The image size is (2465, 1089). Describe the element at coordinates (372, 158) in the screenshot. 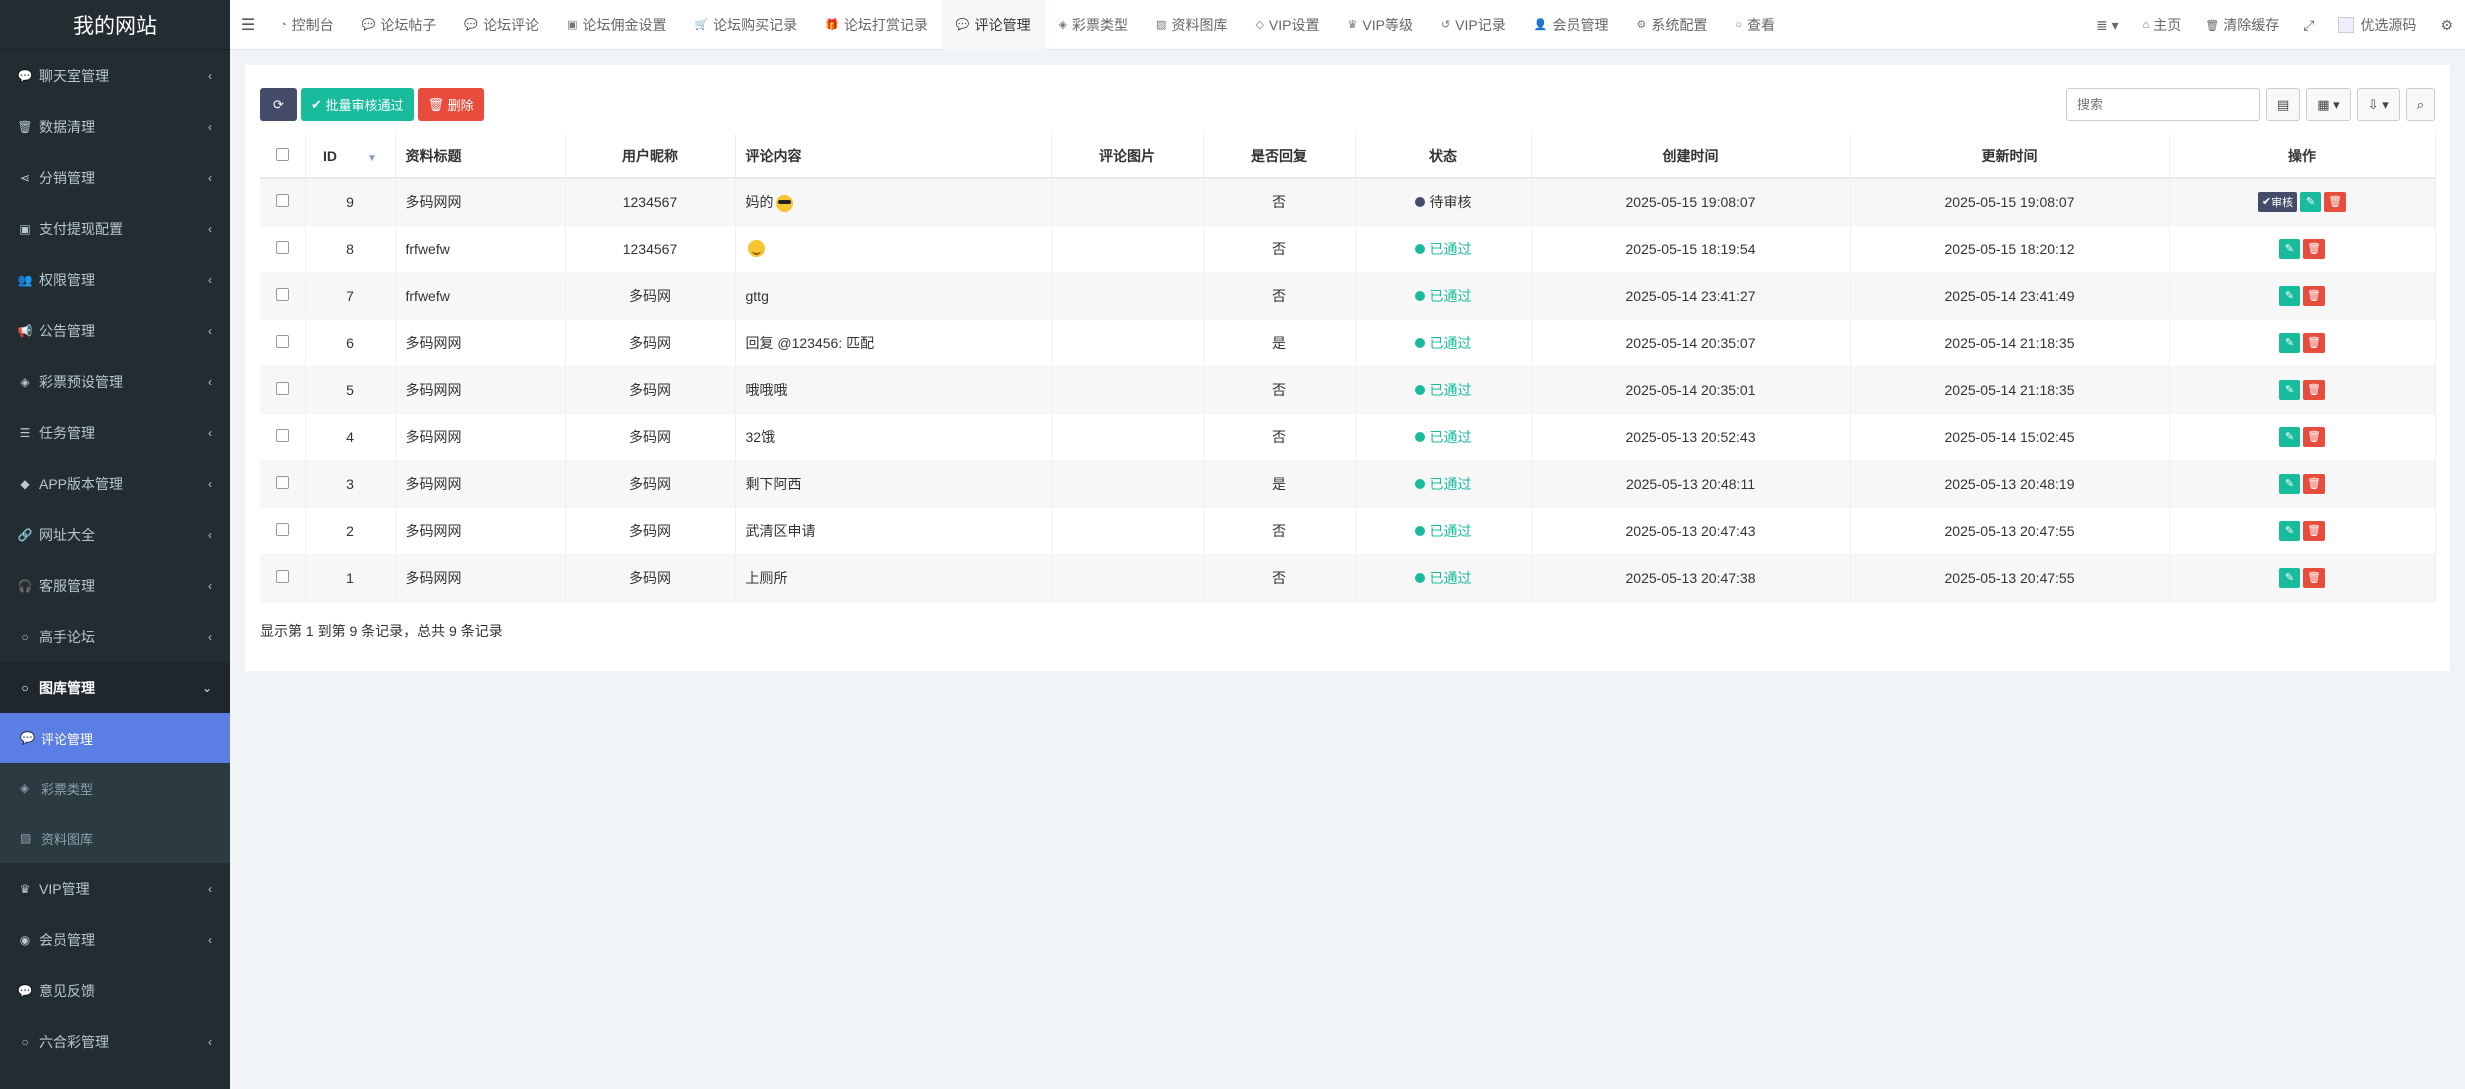

I see `sort-desc-icon: ▼` at that location.